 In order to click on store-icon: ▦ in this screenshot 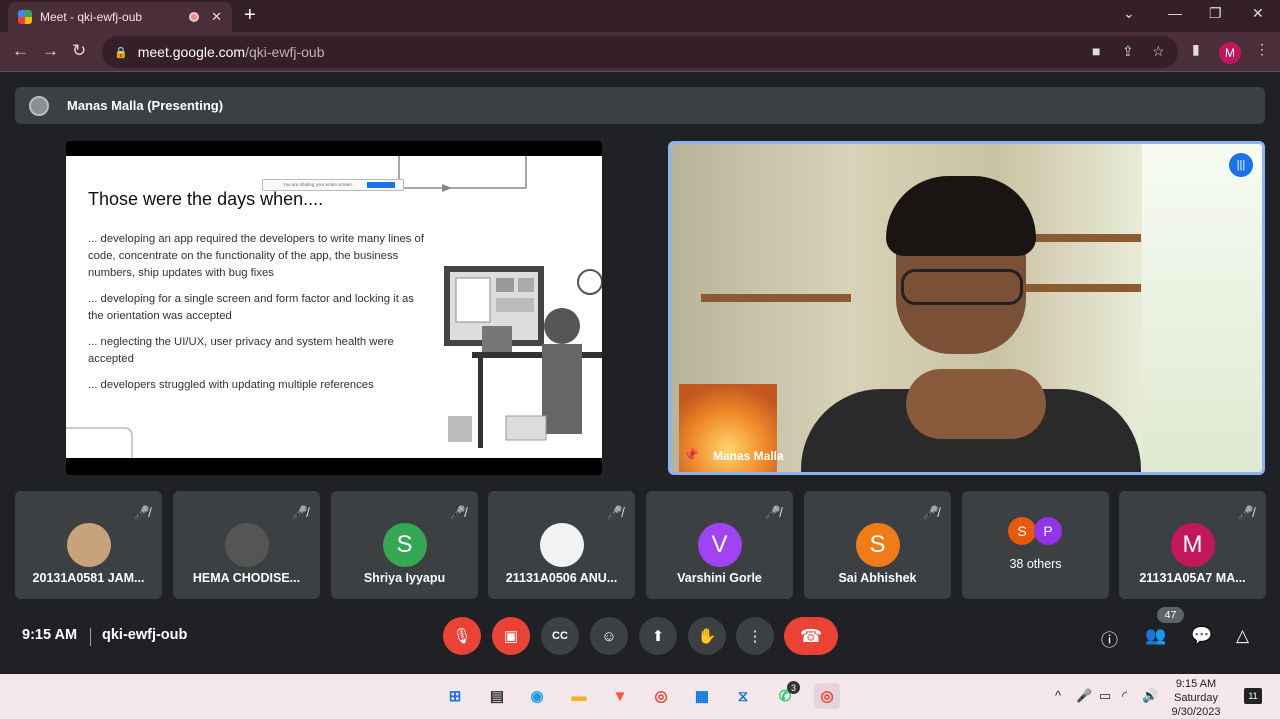, I will do `click(702, 696)`.